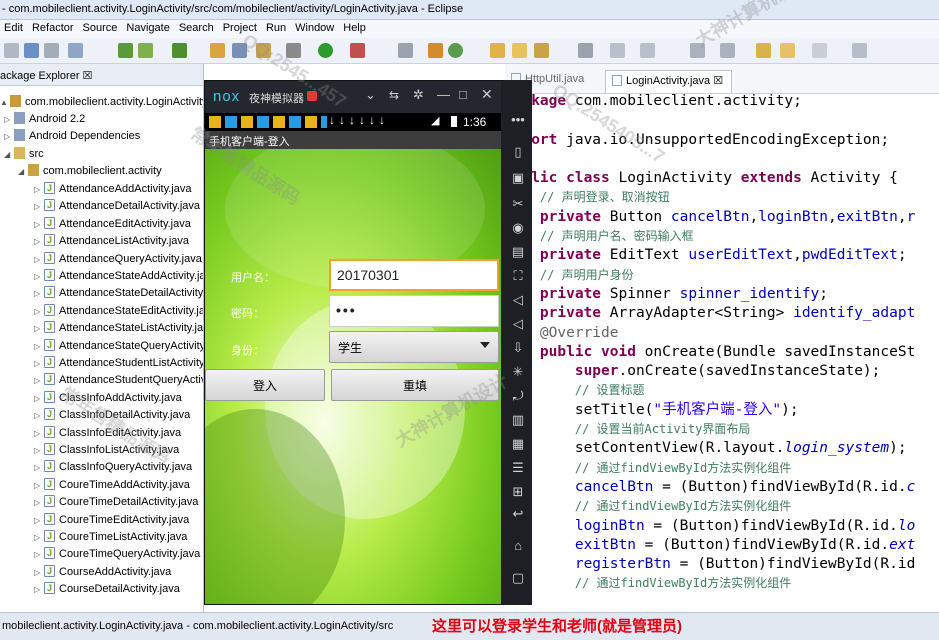  I want to click on menu-project: Project, so click(240, 27).